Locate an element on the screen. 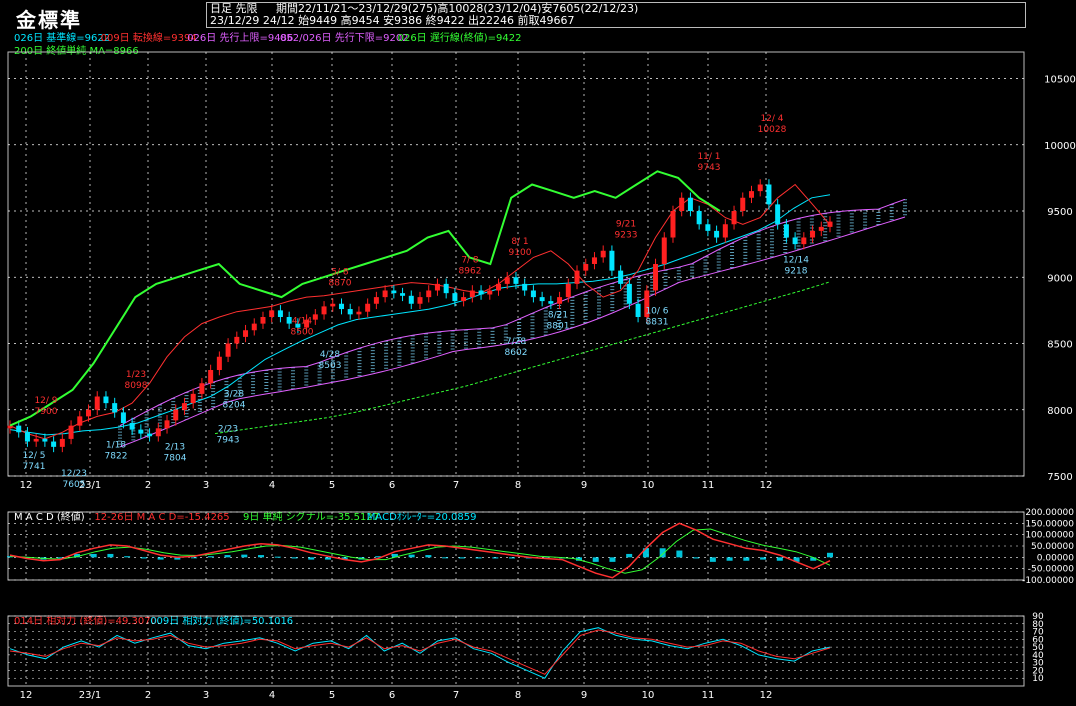 The width and height of the screenshot is (1076, 706). y-tick-label: 100.00000 is located at coordinates (1049, 536).